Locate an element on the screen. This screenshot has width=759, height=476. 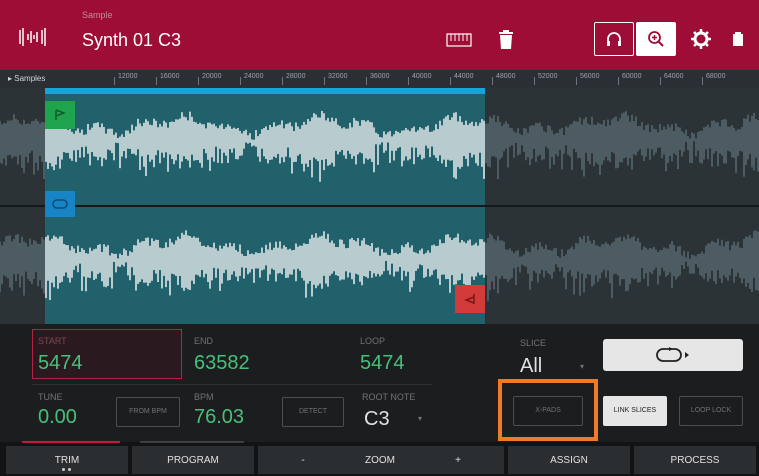
root-note-value: C3 is located at coordinates (377, 419).